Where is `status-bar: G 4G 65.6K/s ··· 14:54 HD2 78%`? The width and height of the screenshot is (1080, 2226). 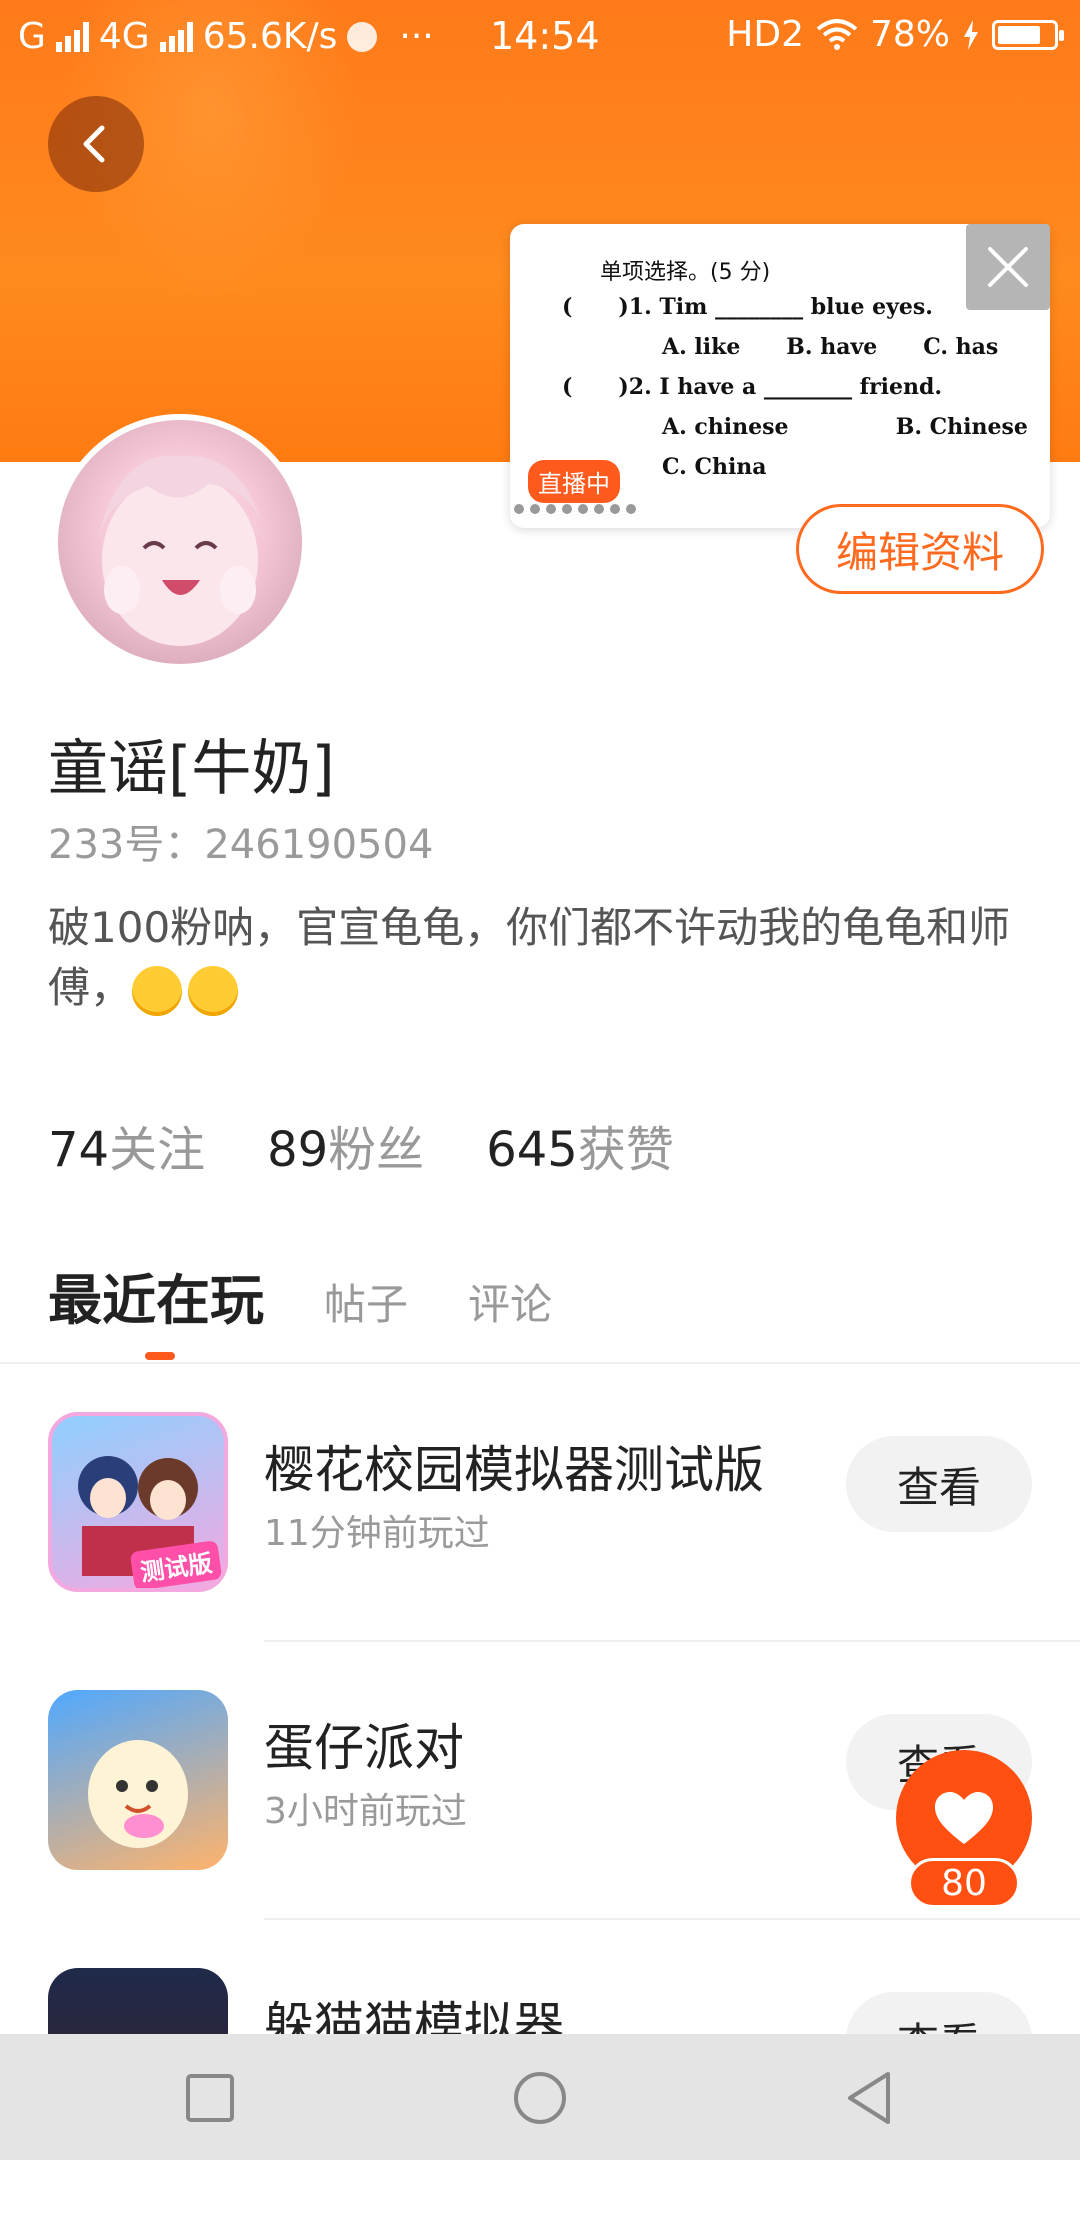
status-bar: G 4G 65.6K/s ··· 14:54 HD2 78% is located at coordinates (540, 36).